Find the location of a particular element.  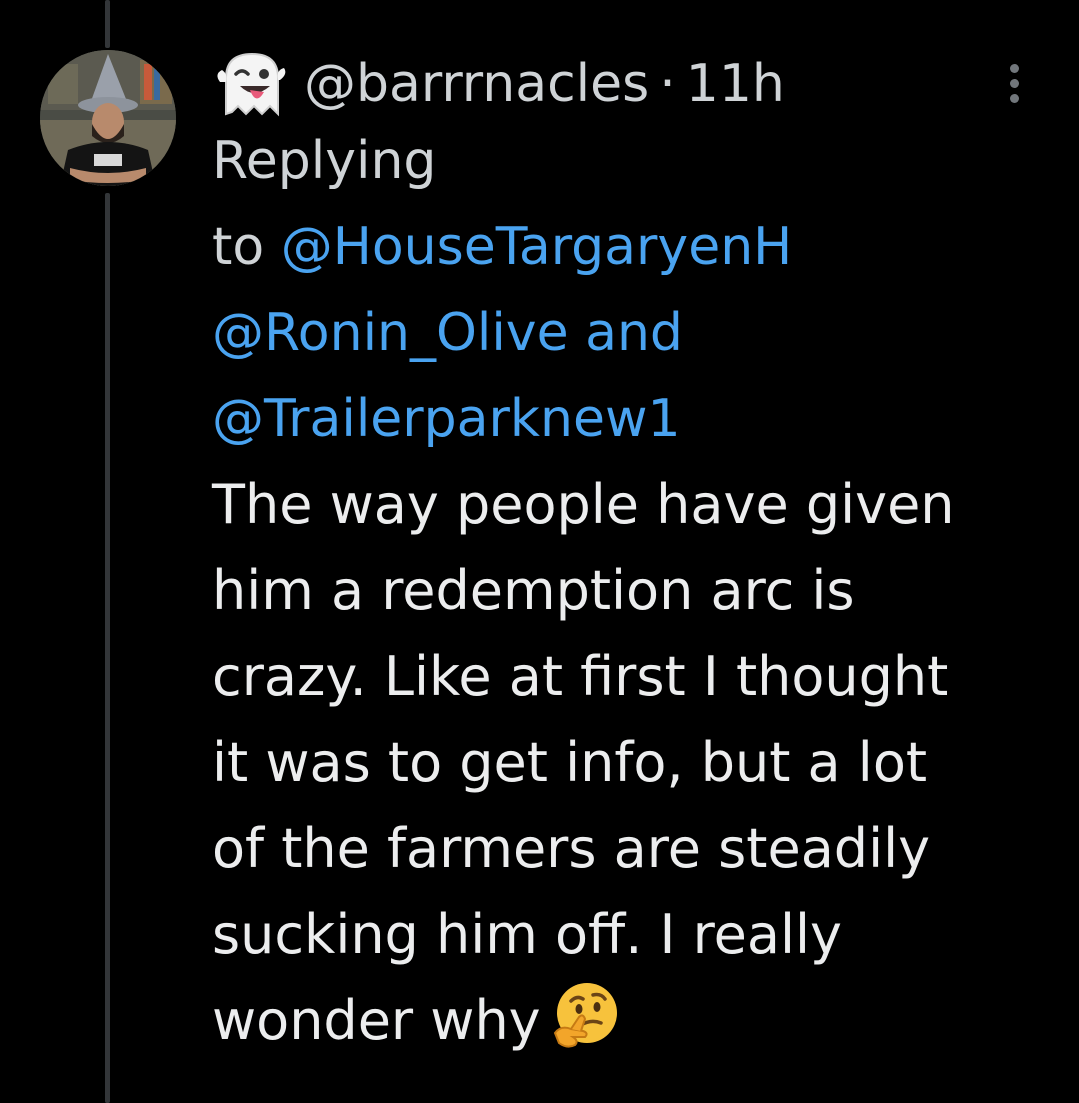

tweet-text-line: wonder why is located at coordinates (376, 1020).